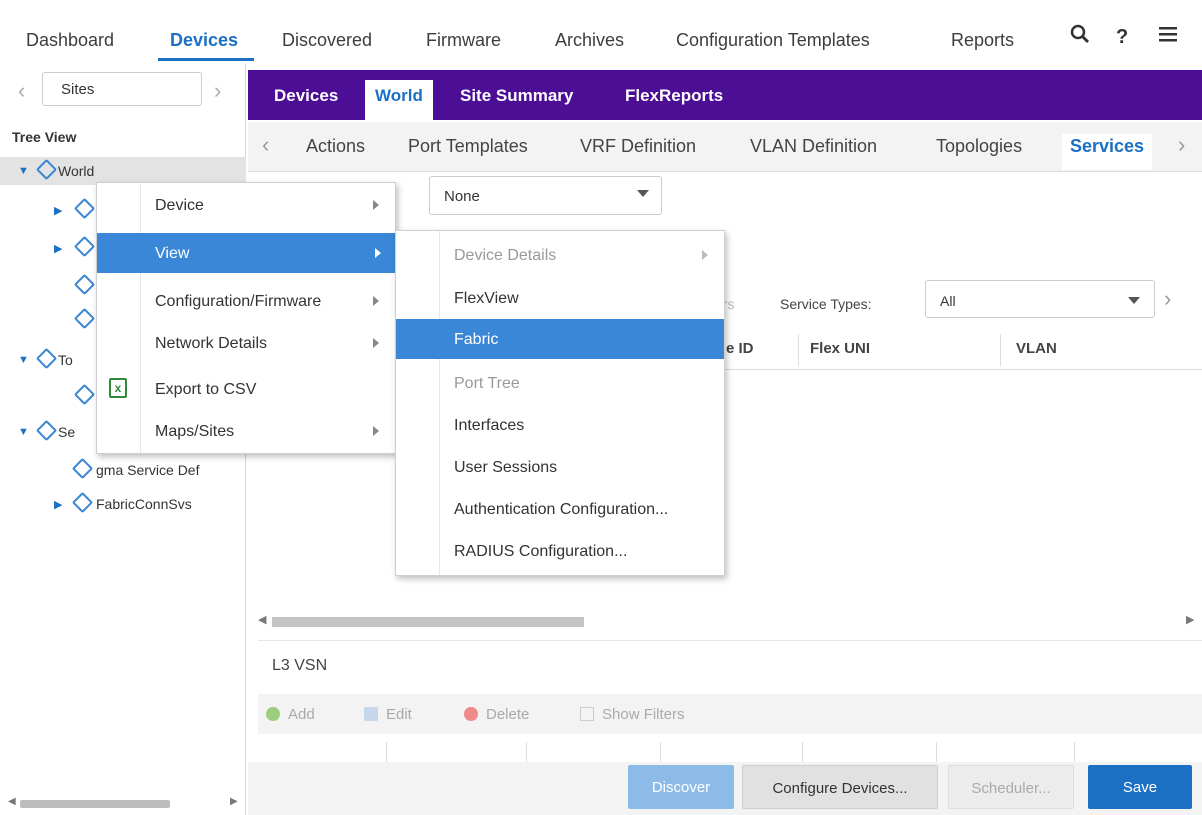 Image resolution: width=1202 pixels, height=815 pixels. I want to click on column-header: Flex UNI, so click(840, 348).